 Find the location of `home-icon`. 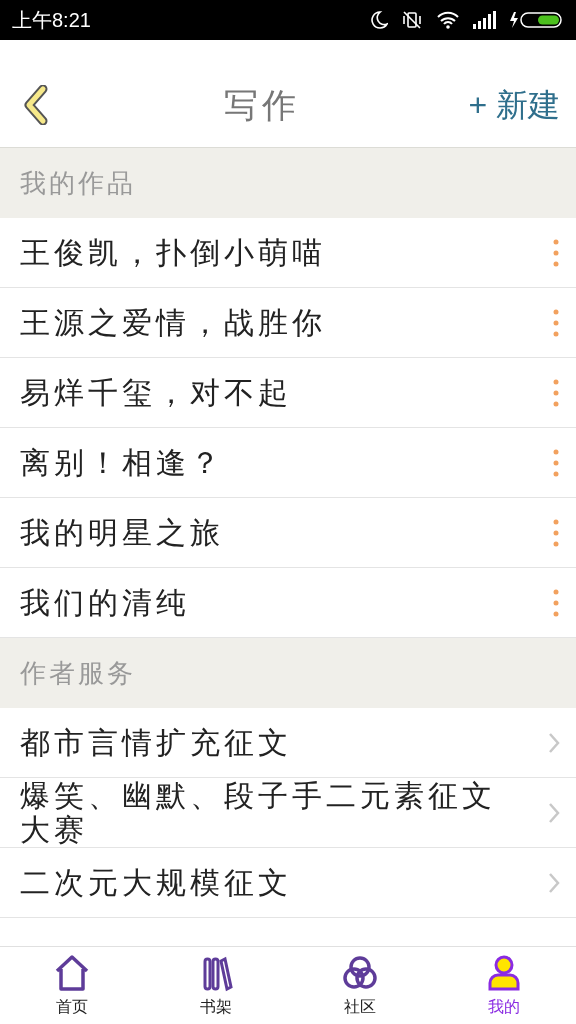

home-icon is located at coordinates (72, 972).